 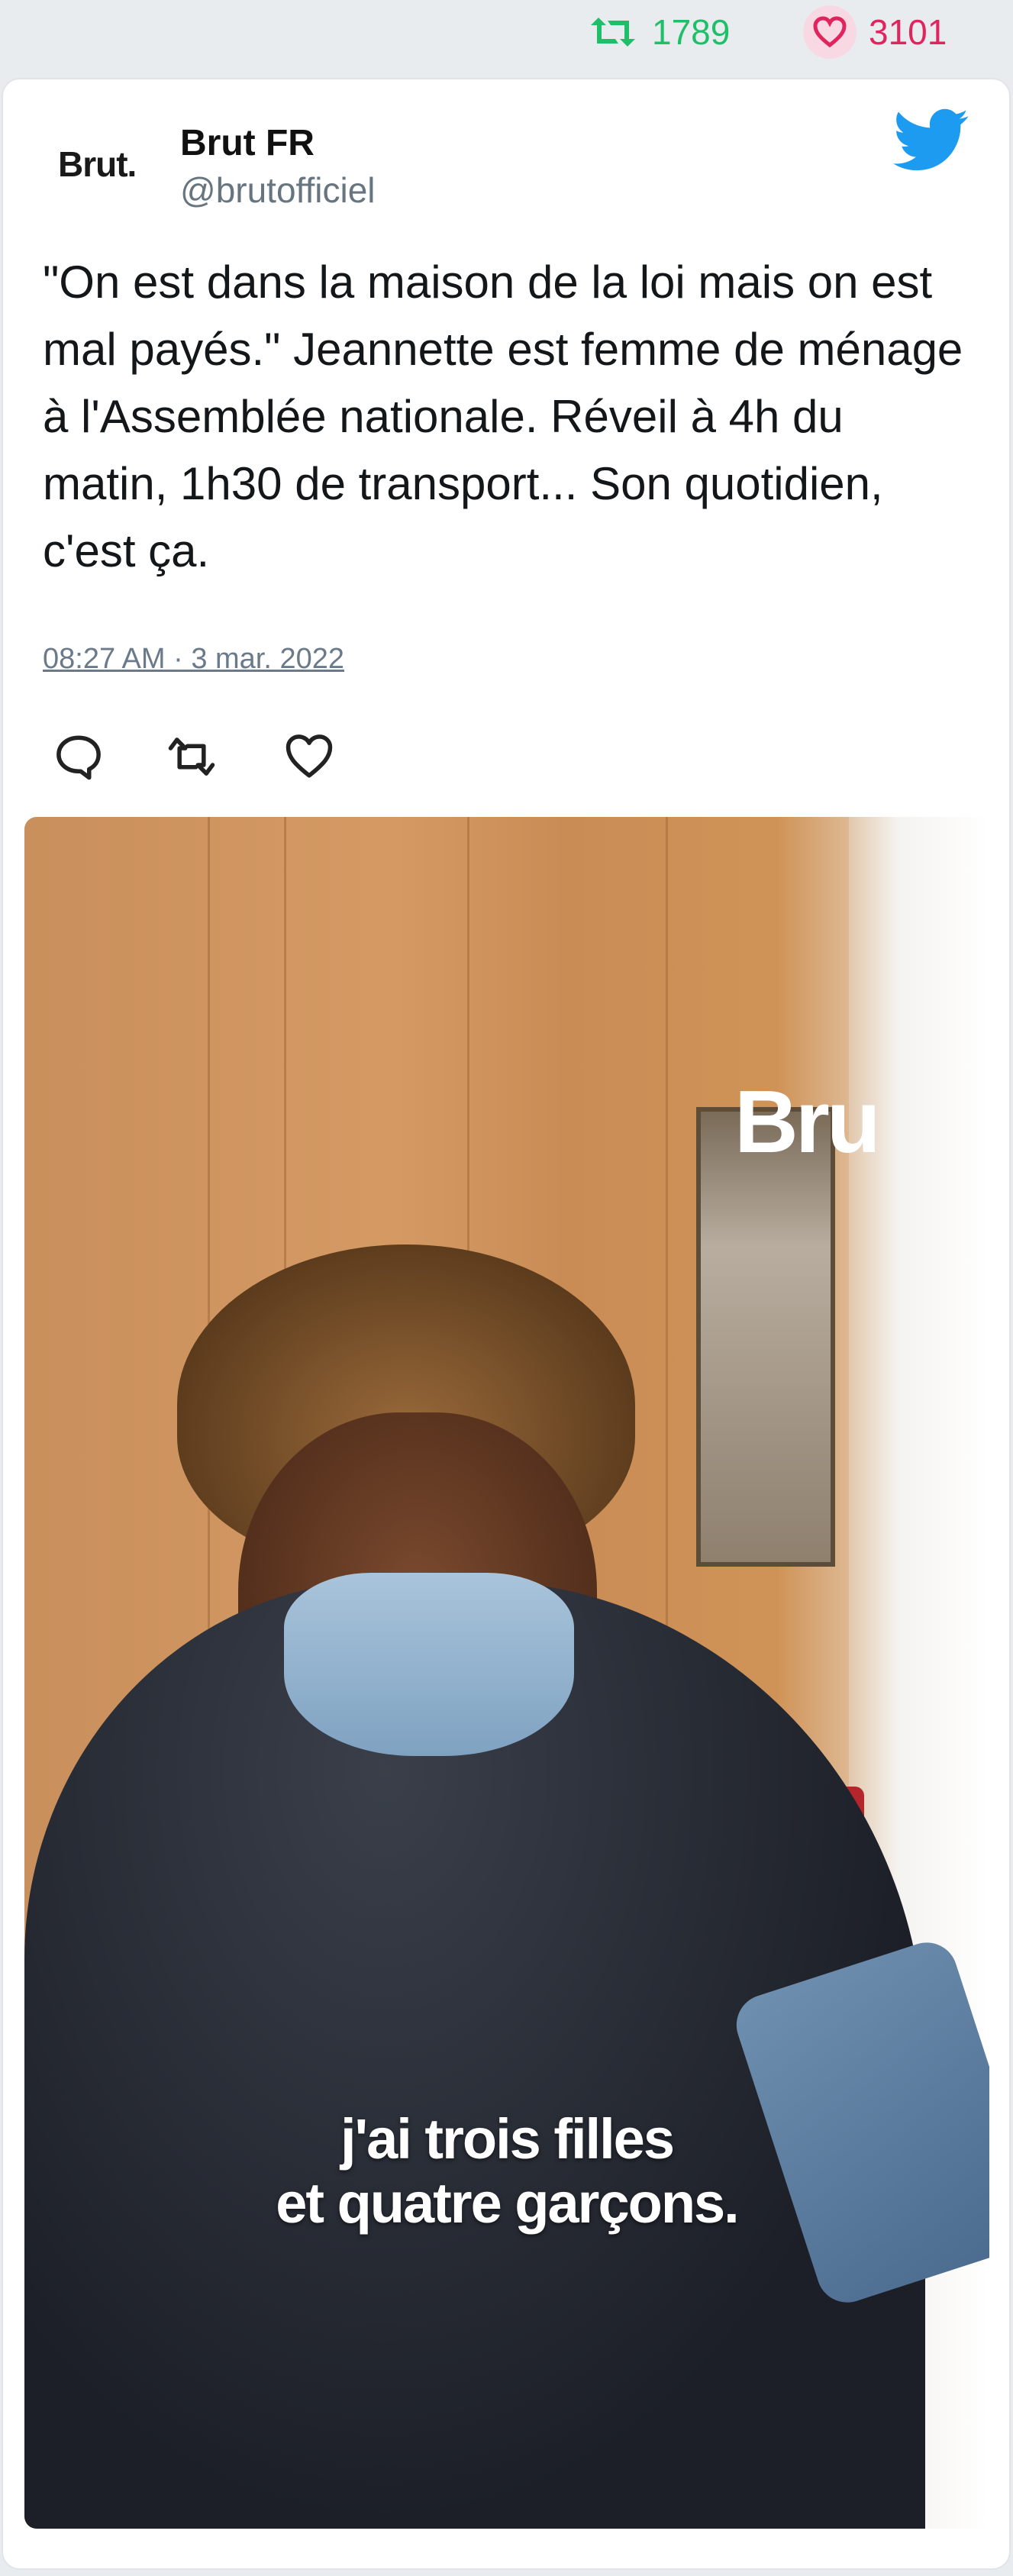 What do you see at coordinates (429, 1664) in the screenshot?
I see `face-mask` at bounding box center [429, 1664].